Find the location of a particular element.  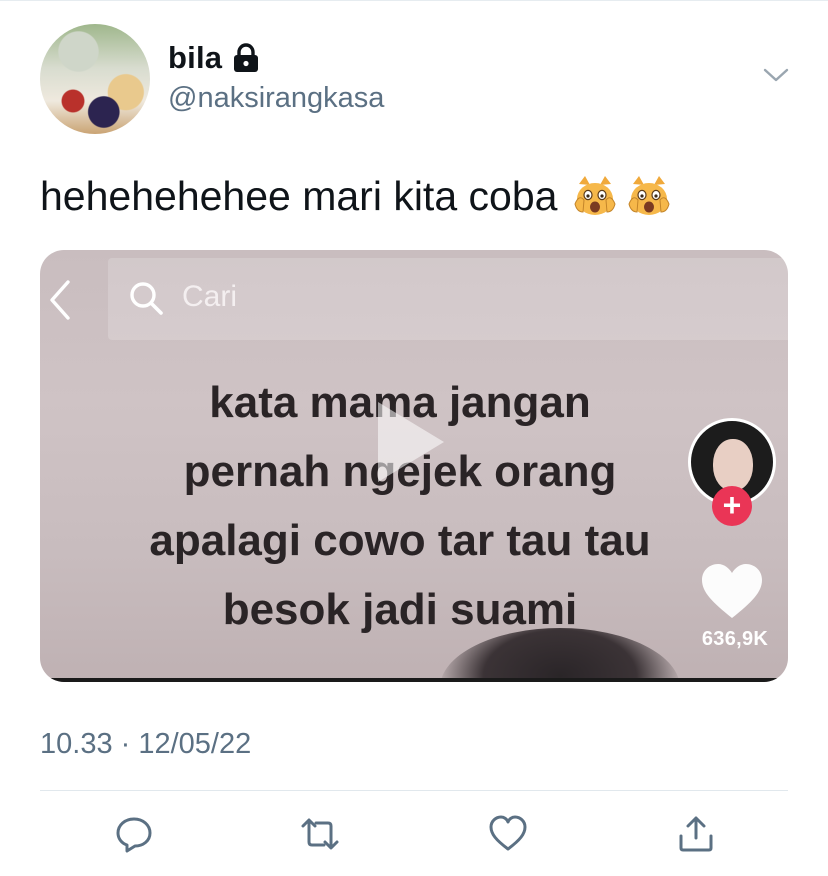

retweet-icon is located at coordinates (320, 834).